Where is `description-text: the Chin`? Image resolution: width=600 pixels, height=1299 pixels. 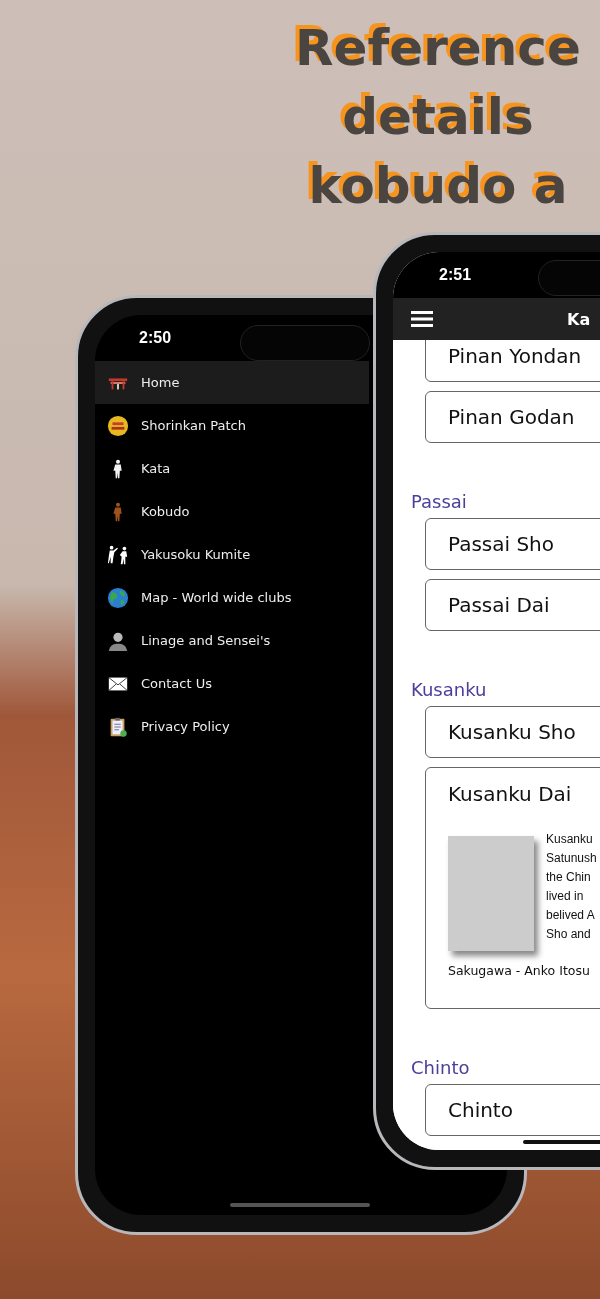 description-text: the Chin is located at coordinates (569, 877).